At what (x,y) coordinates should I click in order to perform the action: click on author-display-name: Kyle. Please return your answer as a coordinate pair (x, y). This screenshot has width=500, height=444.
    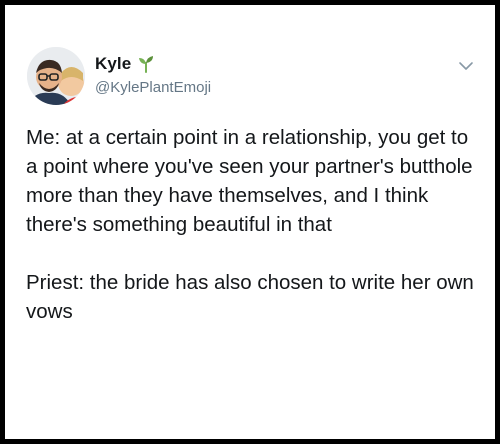
    Looking at the image, I should click on (113, 64).